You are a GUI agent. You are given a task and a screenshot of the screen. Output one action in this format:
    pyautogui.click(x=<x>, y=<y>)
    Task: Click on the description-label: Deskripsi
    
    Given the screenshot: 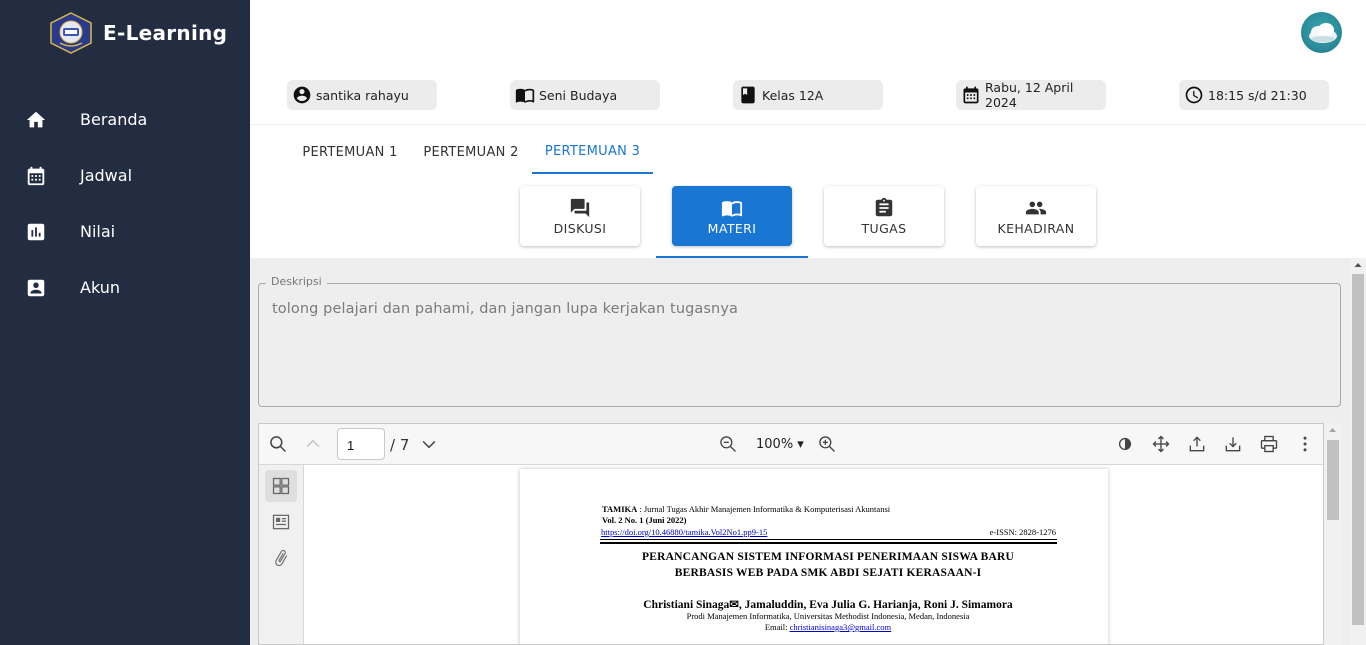 What is the action you would take?
    pyautogui.click(x=296, y=281)
    